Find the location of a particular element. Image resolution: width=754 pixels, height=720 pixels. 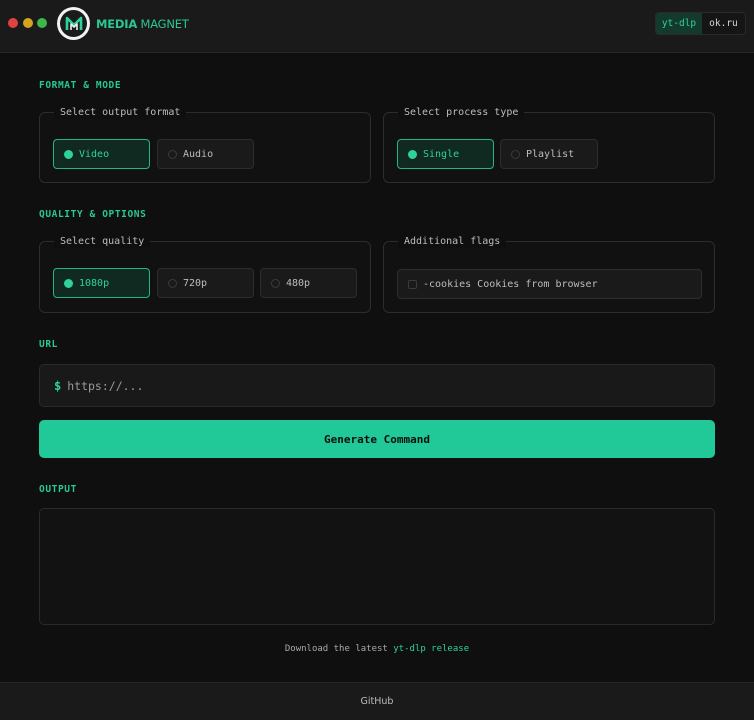

quality-group: Select quality 1080p 720p 480p is located at coordinates (205, 274).